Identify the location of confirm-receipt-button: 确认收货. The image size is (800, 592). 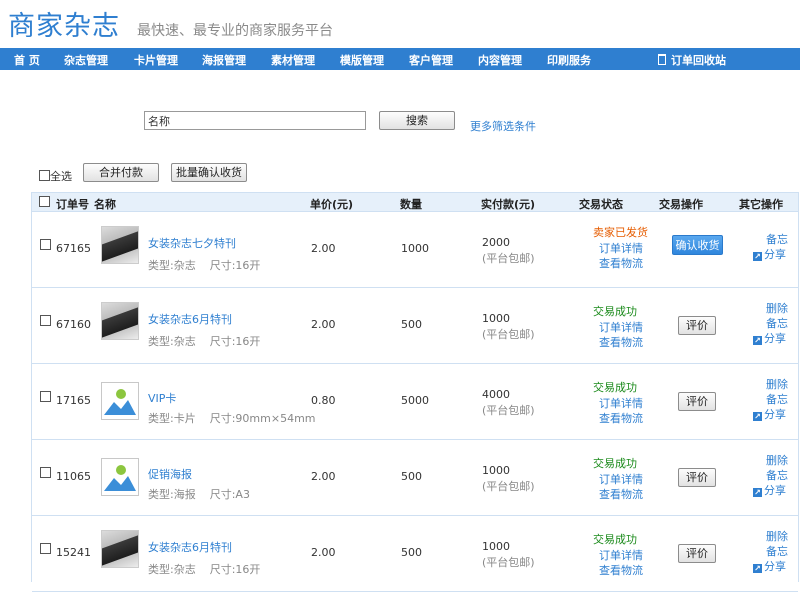
(697, 245).